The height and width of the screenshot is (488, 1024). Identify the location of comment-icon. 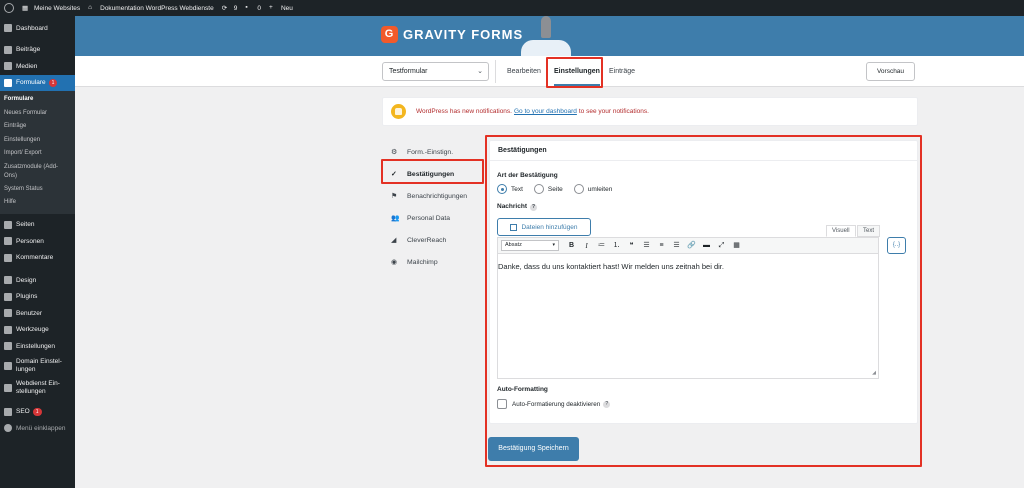
(8, 257).